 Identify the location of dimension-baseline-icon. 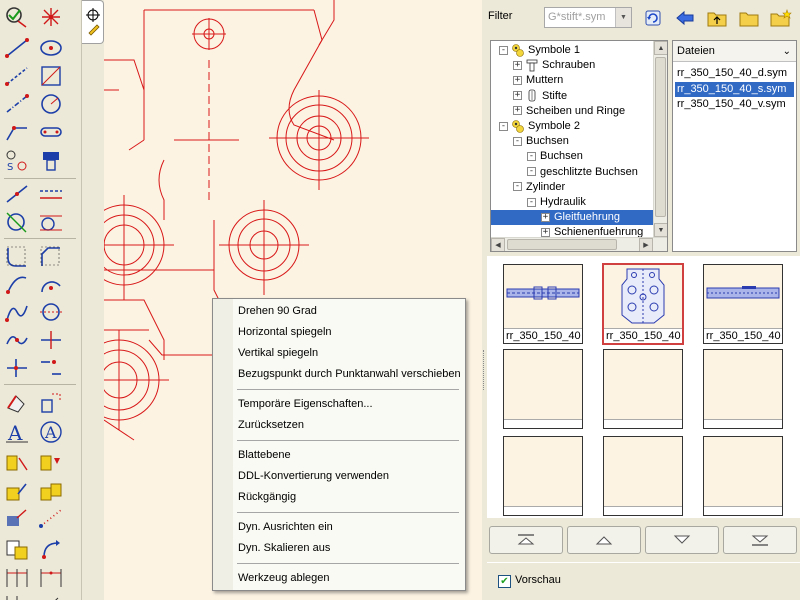
(51, 577).